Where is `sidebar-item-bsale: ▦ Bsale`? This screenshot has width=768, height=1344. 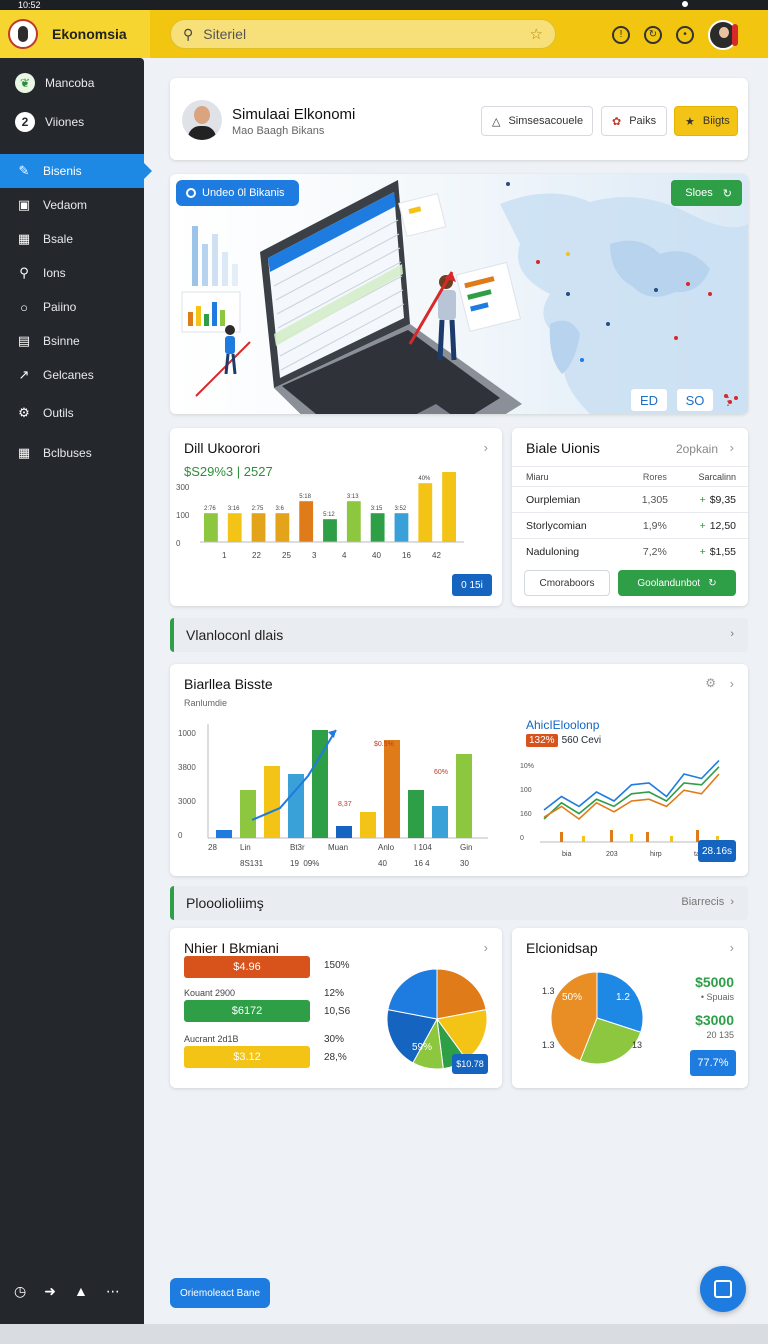
sidebar-item-bsale: ▦ Bsale is located at coordinates (72, 239).